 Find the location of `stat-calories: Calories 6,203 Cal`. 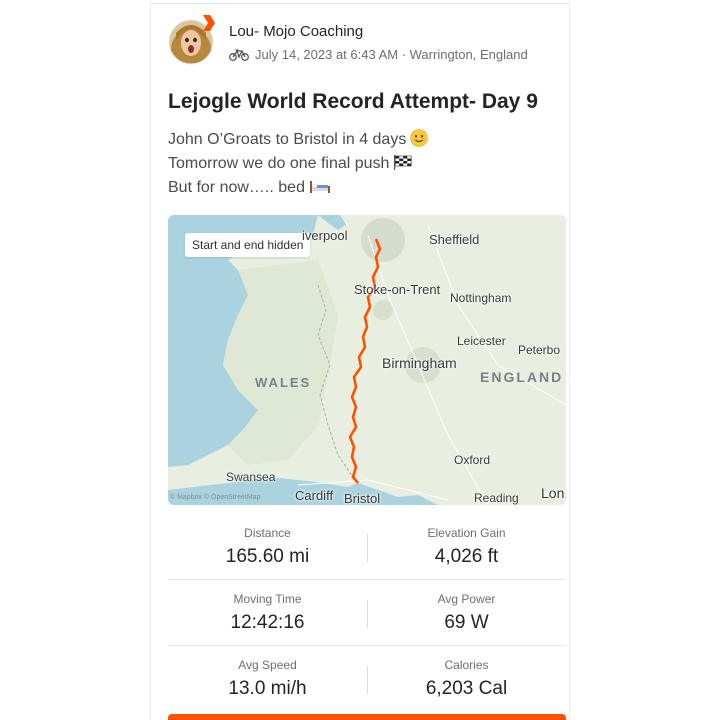

stat-calories: Calories 6,203 Cal is located at coordinates (466, 673).